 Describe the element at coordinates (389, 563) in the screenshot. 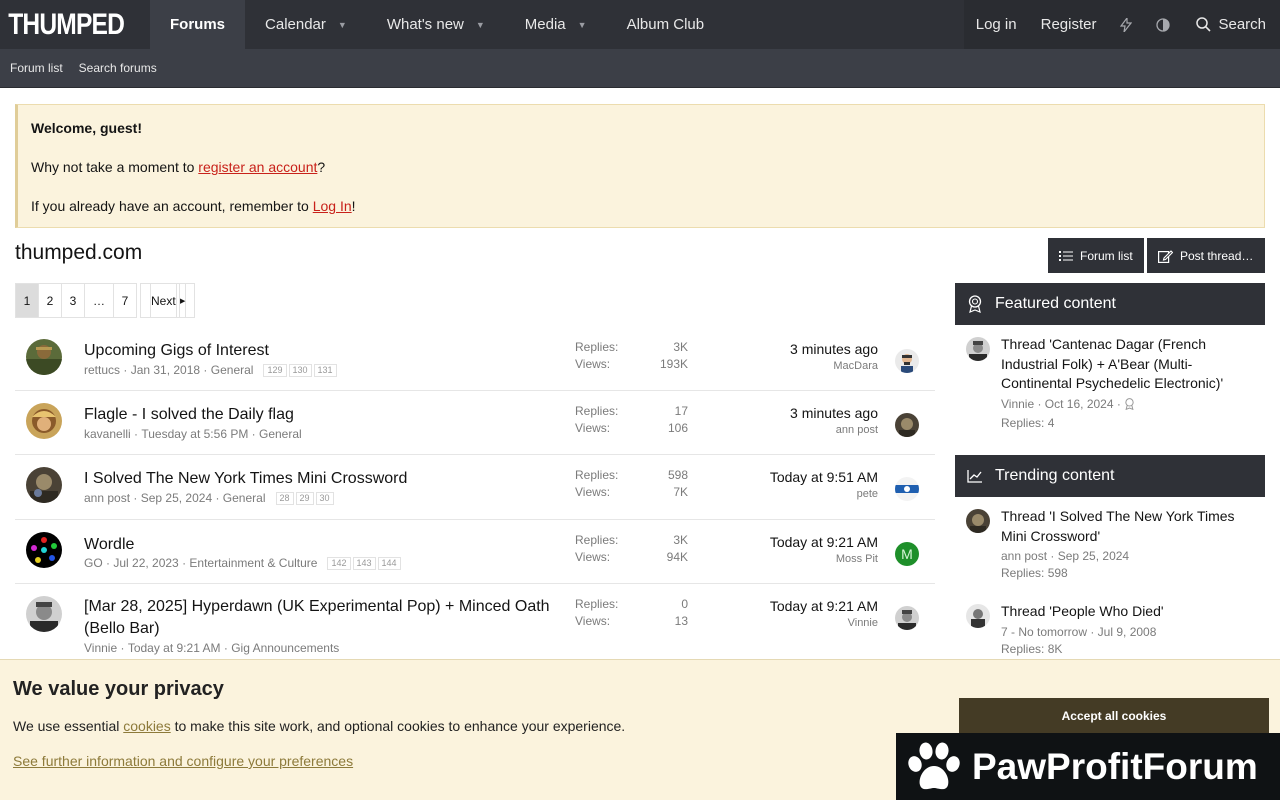

I see `page-jump: 144` at that location.